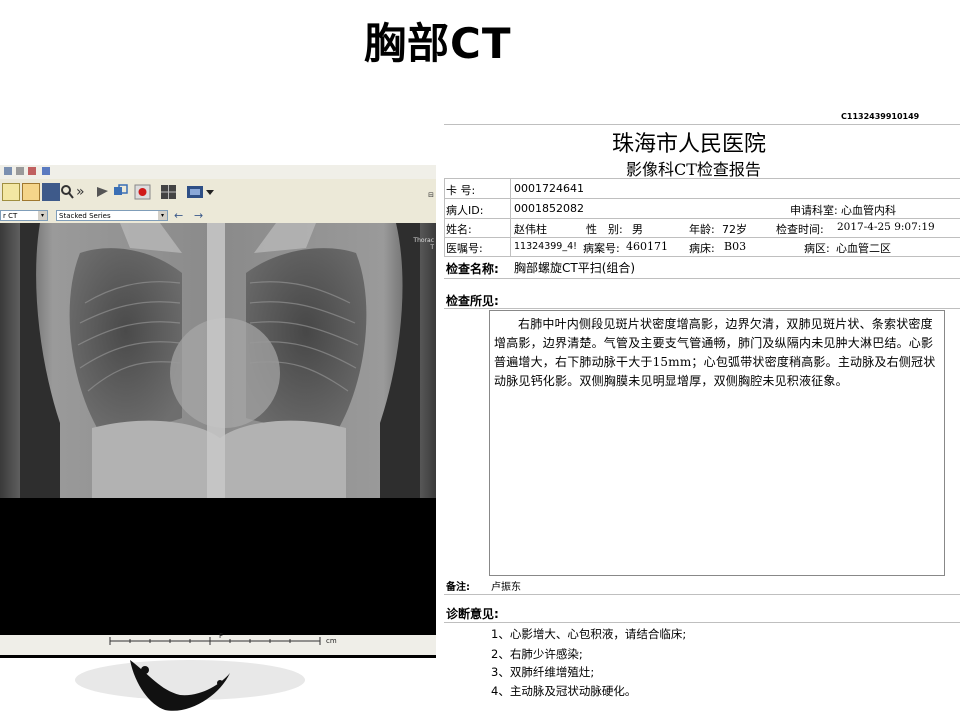 The image size is (960, 720). Describe the element at coordinates (121, 192) in the screenshot. I see `window-icon` at that location.